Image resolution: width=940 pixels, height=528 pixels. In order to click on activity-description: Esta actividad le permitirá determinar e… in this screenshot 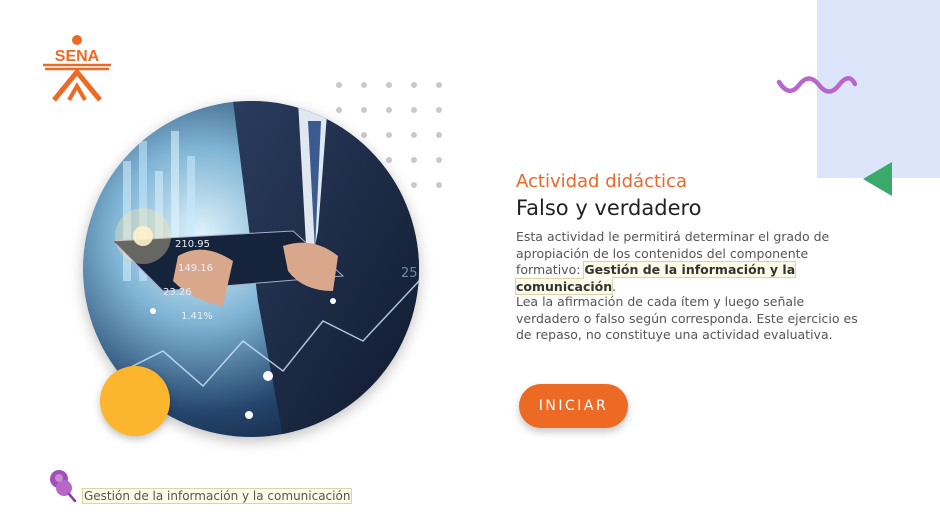, I will do `click(687, 262)`.